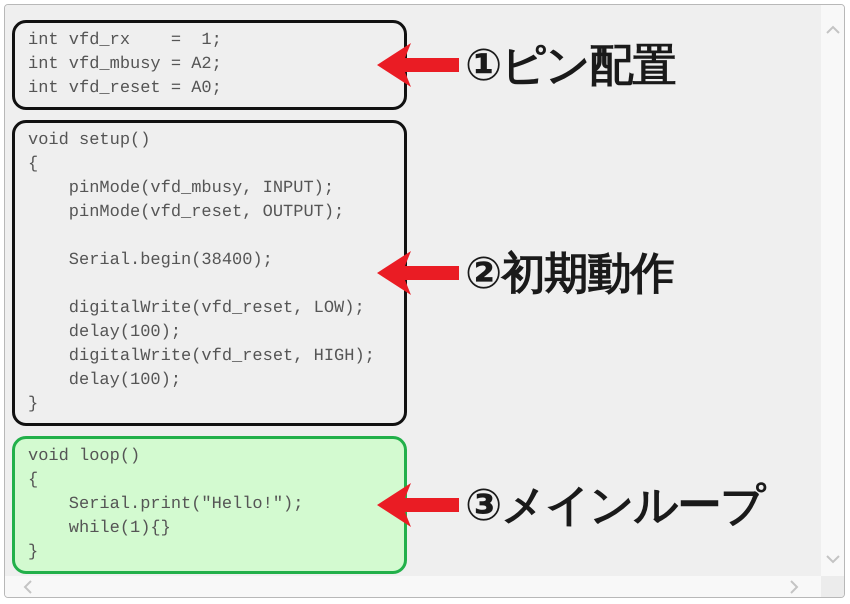 The height and width of the screenshot is (604, 850). I want to click on code-text: int vfd_rx = 1; int vfd_mbusy = A2; int vfd_reset = A0;, so click(125, 65).